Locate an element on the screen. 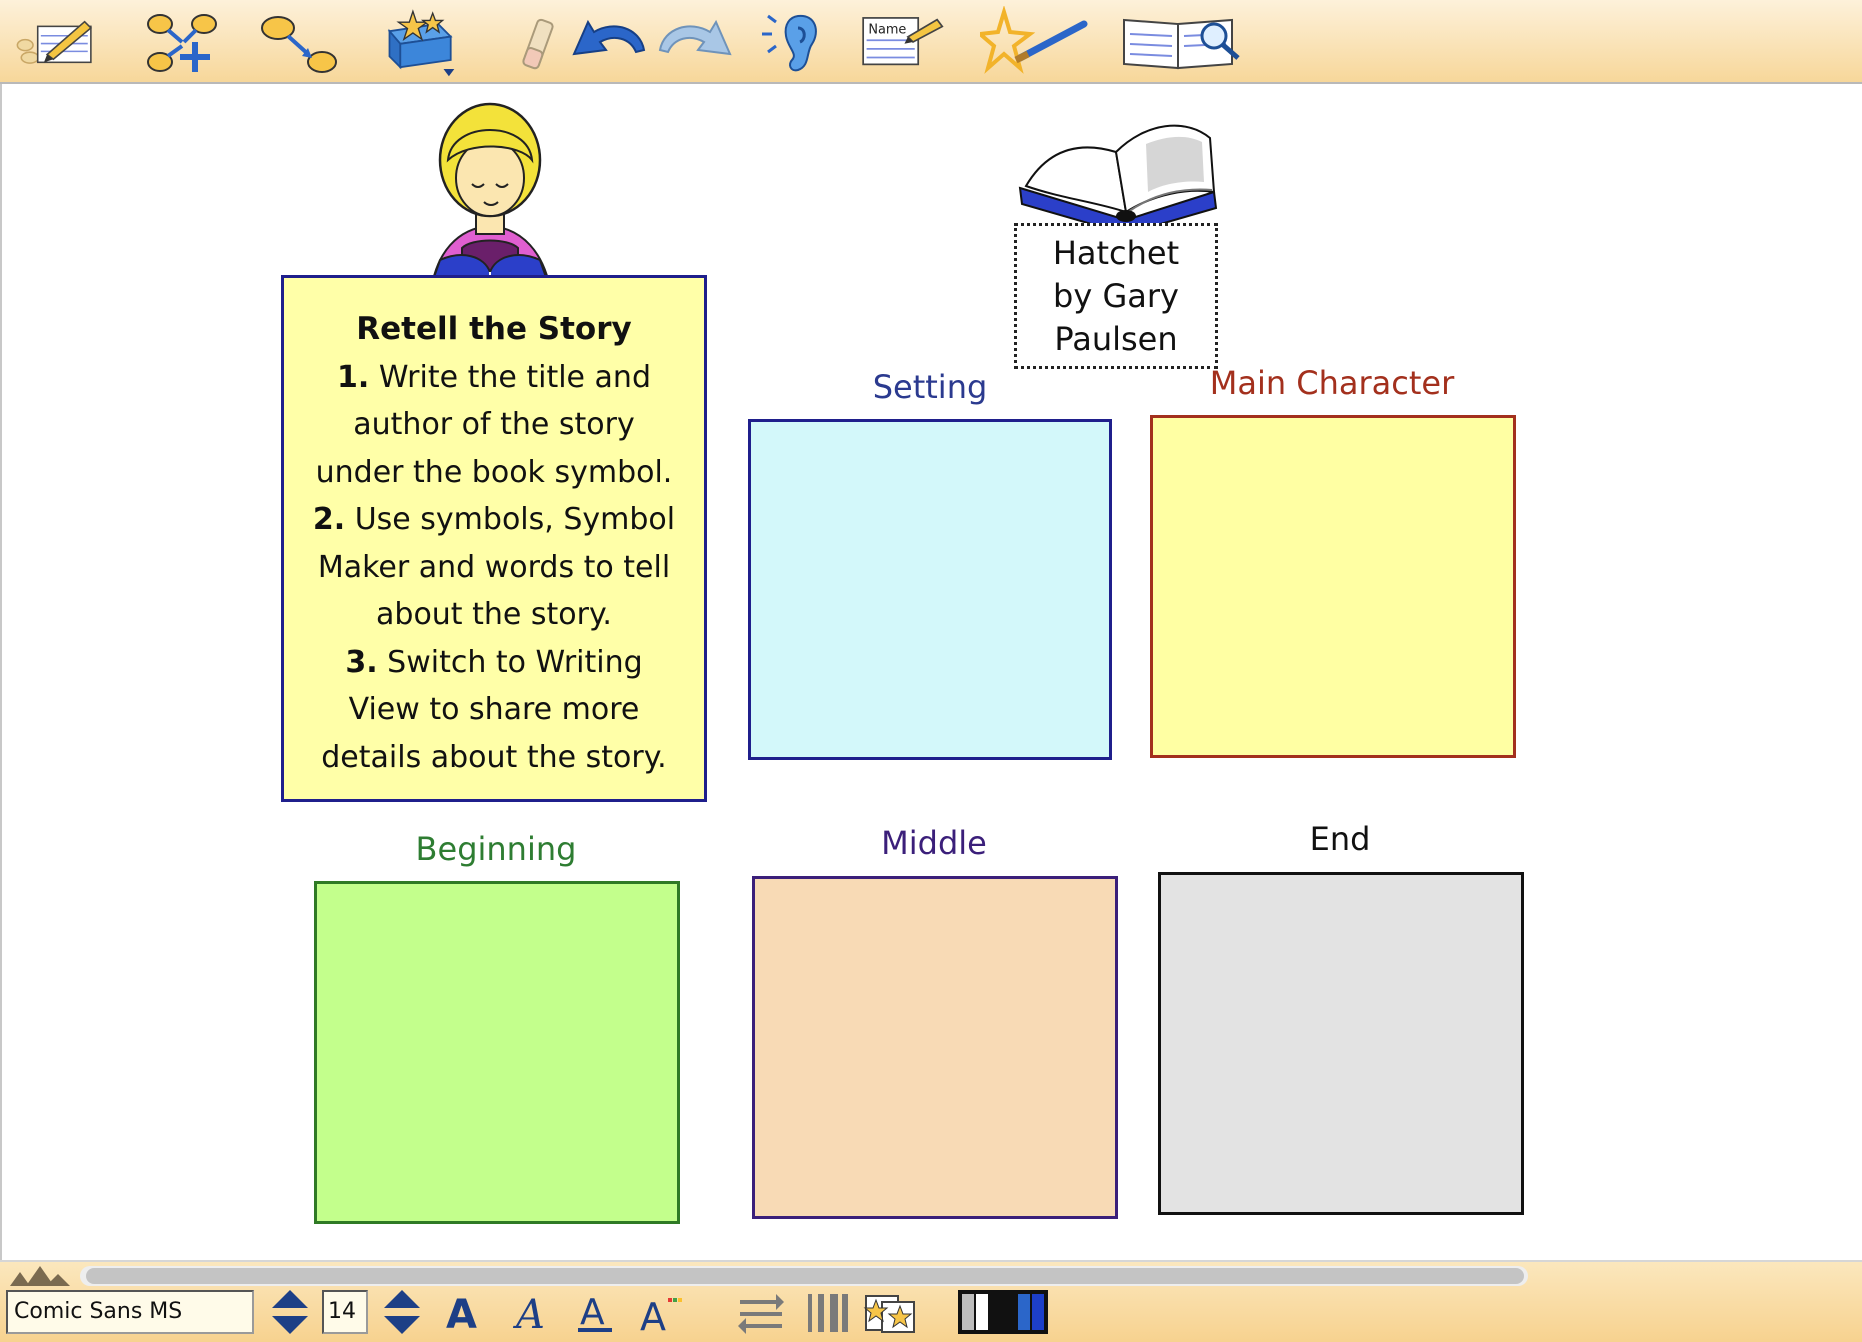 The width and height of the screenshot is (1862, 1342). step-number: 3. is located at coordinates (361, 662).